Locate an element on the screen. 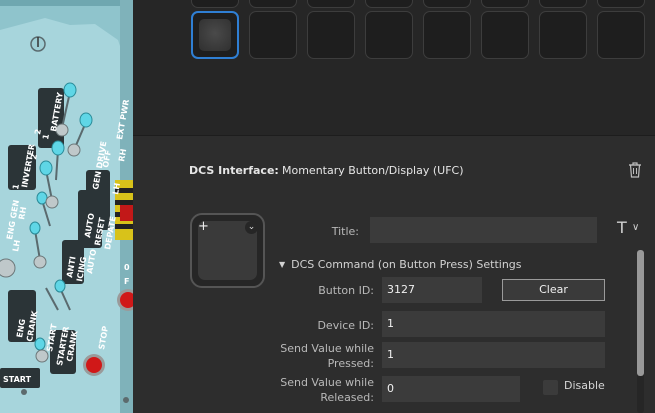  scrollbar is located at coordinates (640, 331).